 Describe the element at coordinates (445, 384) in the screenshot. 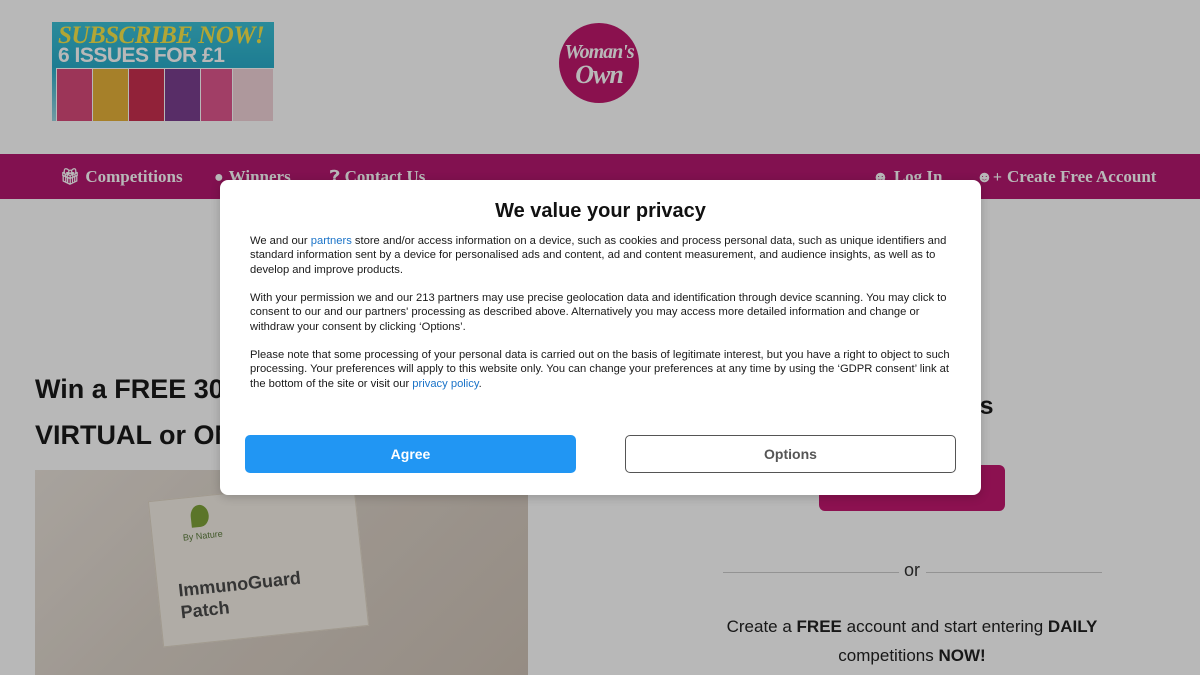

I see `privacy-policy-link: privacy policy` at that location.